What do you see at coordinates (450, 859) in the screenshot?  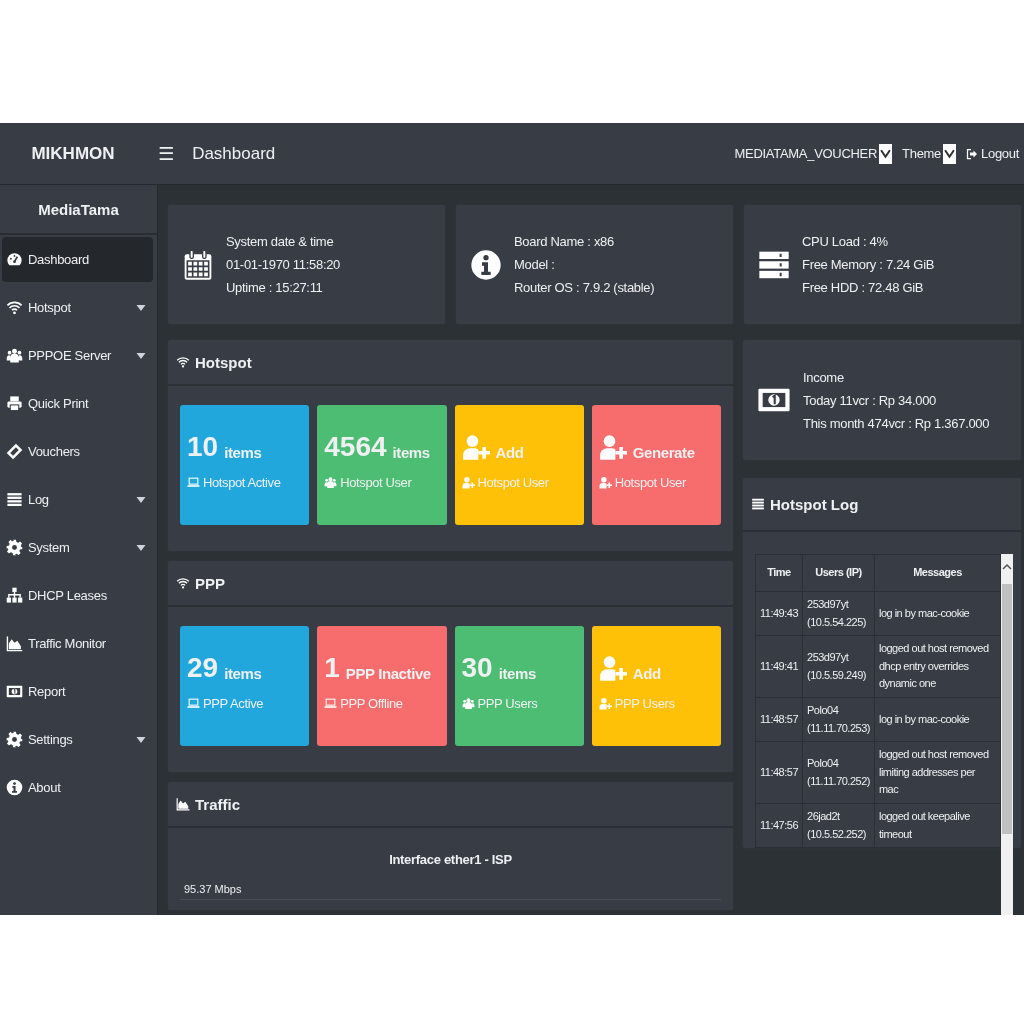 I see `chart-title: Interface ether1 - ISP` at bounding box center [450, 859].